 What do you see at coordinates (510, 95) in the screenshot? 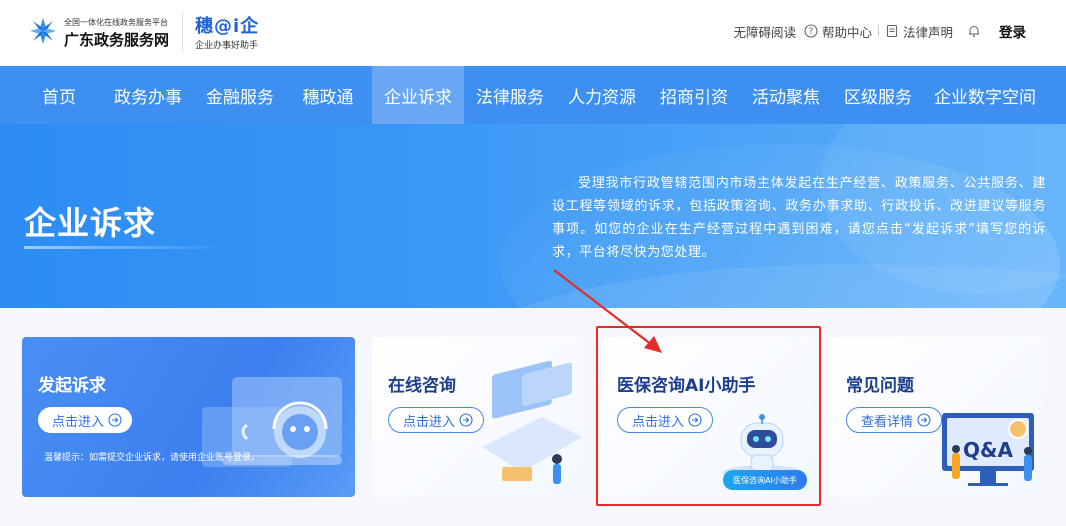
I see `nav-item-legal-services: 法律服务` at bounding box center [510, 95].